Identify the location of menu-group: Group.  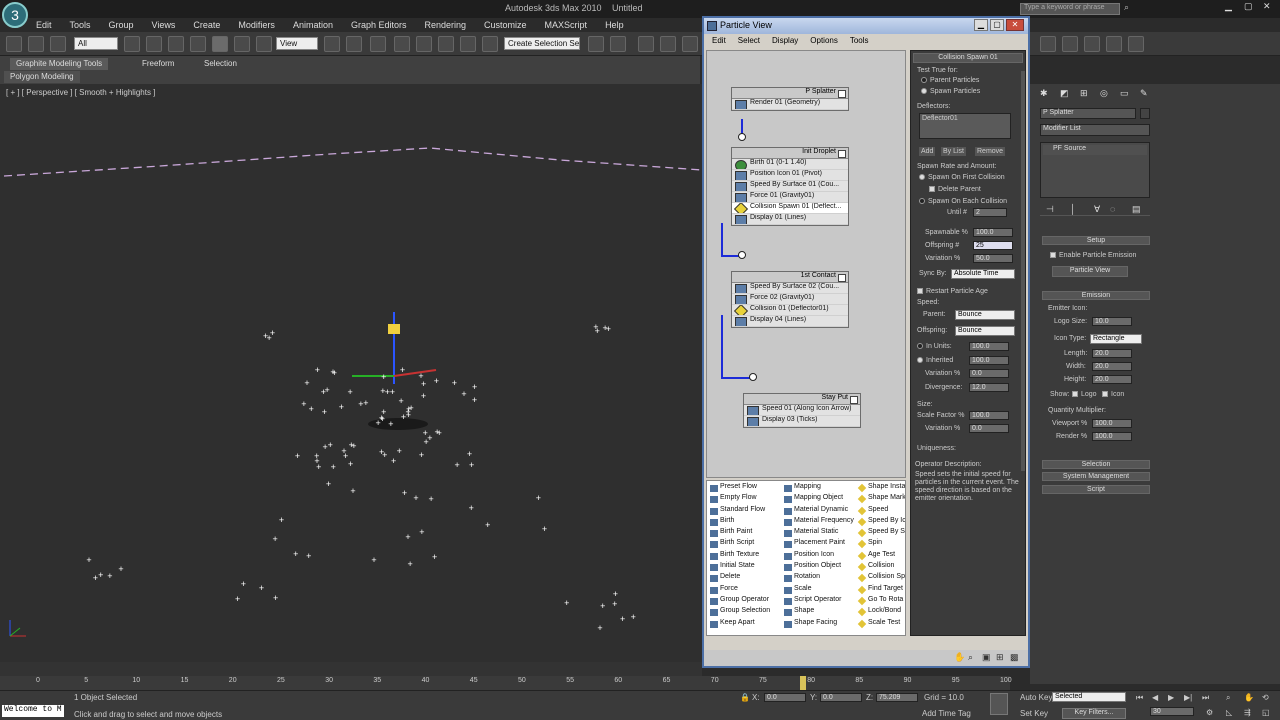
(121, 25).